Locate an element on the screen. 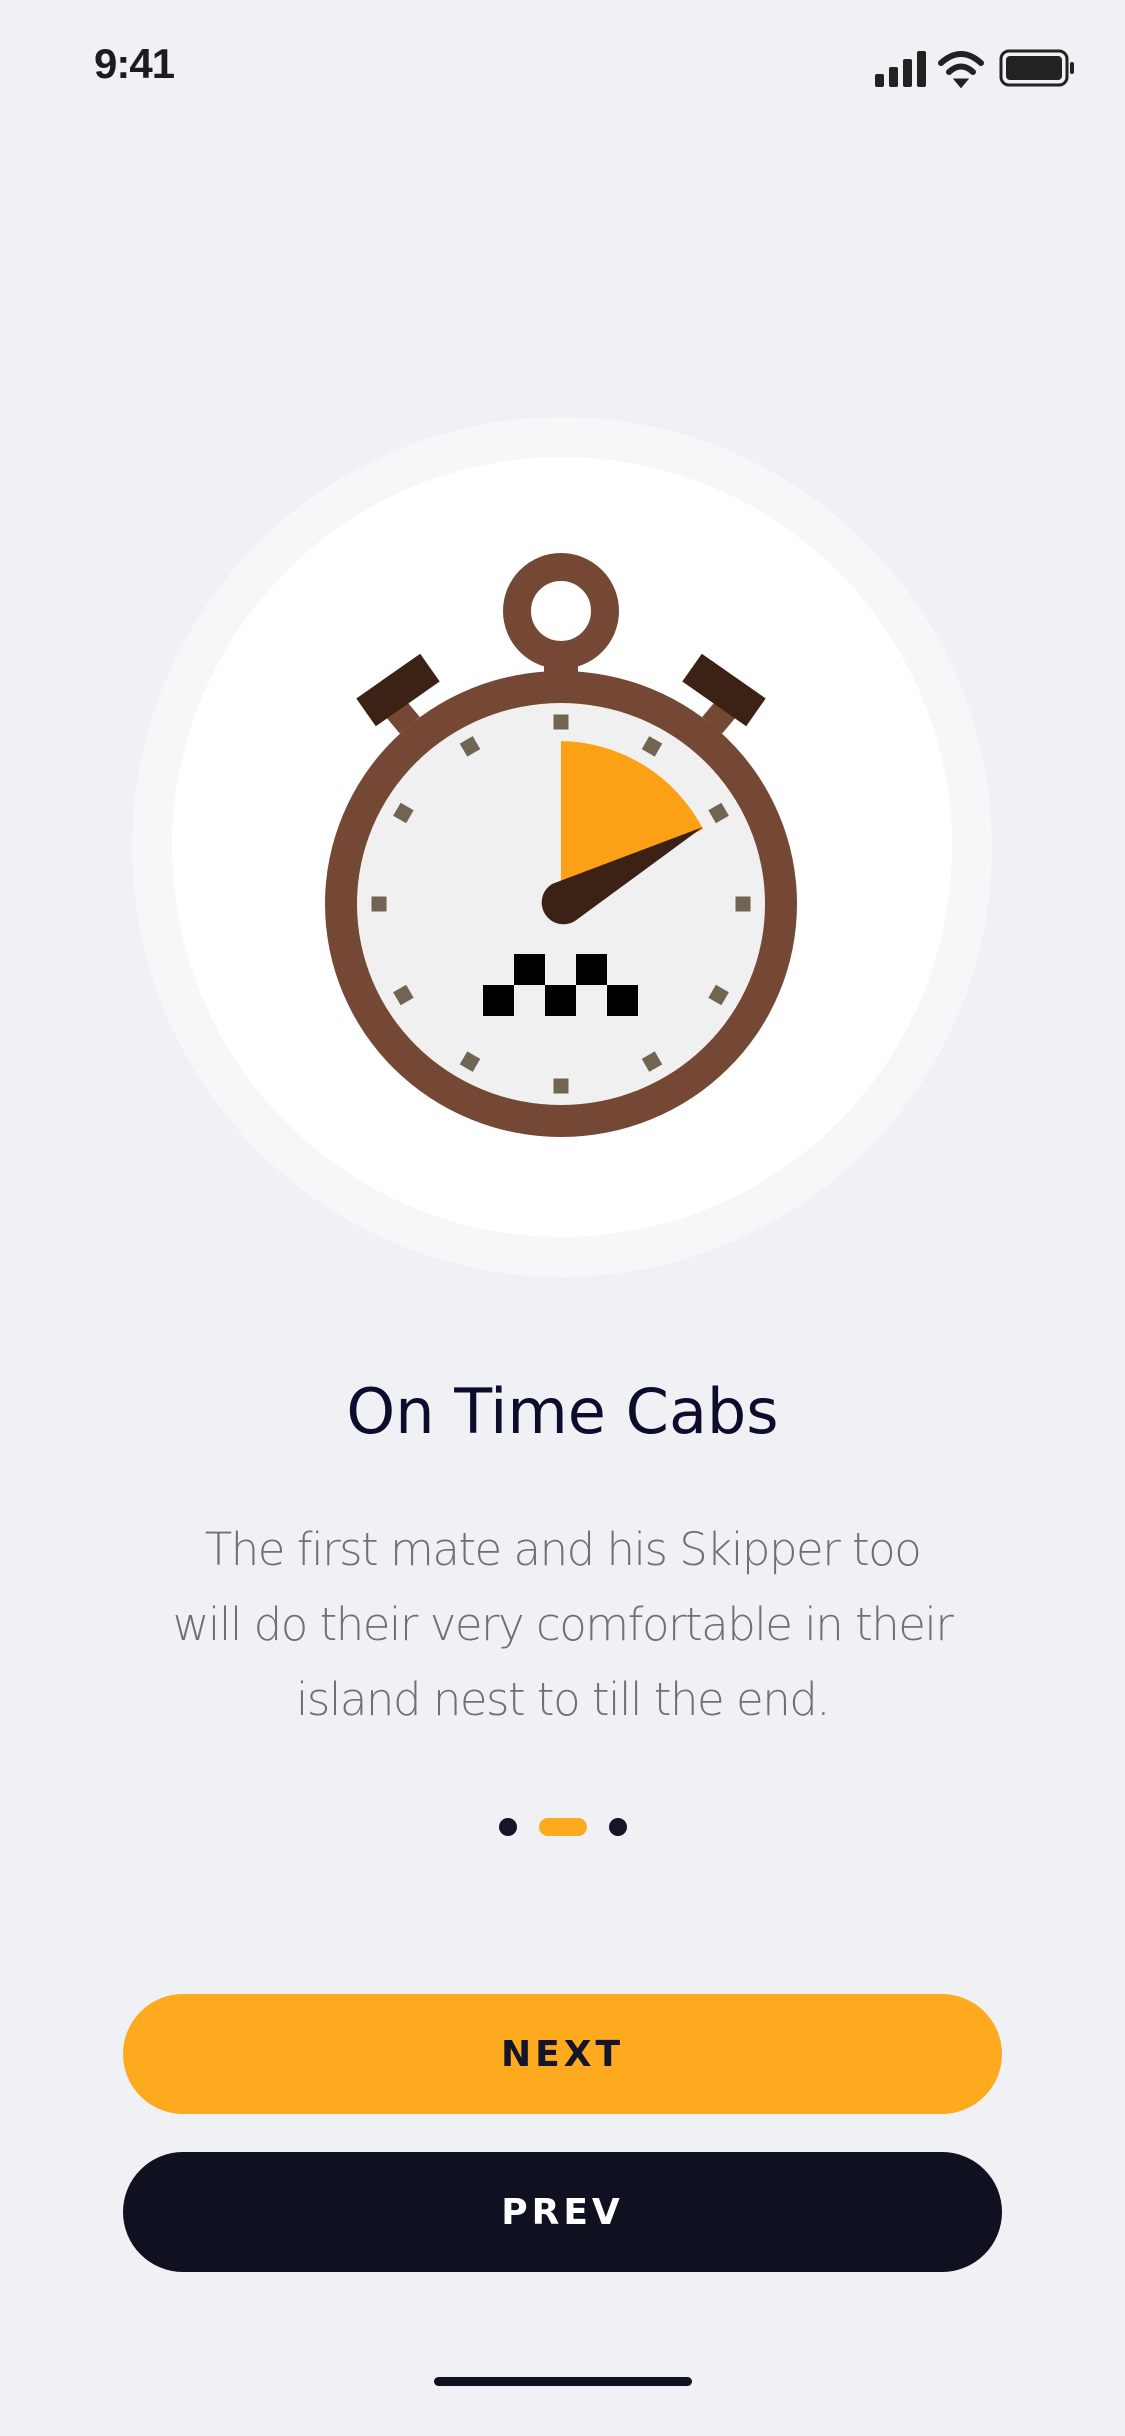 The height and width of the screenshot is (2436, 1125). description-line: will do their very comfortable in their is located at coordinates (563, 1624).